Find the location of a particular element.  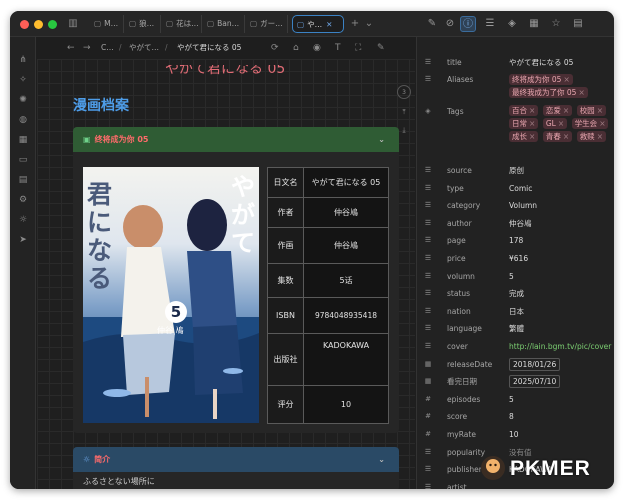

property-author: ☰ author 仲谷鳰 is located at coordinates (515, 223).